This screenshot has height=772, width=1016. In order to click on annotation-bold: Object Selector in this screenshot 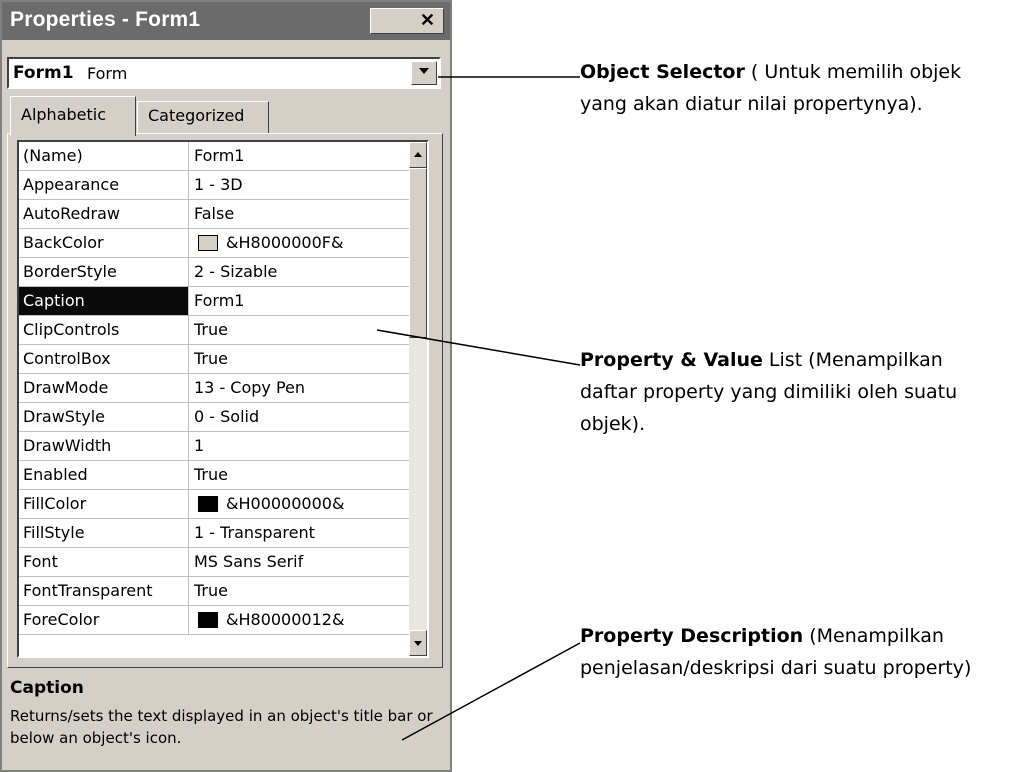, I will do `click(662, 72)`.